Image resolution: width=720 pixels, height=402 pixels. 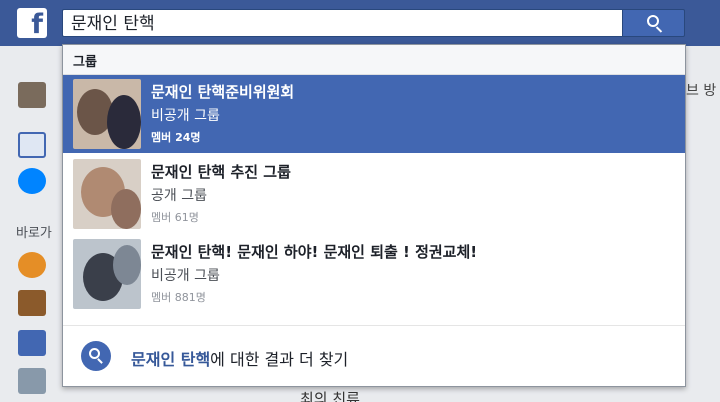 What do you see at coordinates (176, 137) in the screenshot?
I see `member-count: 멤버 24명` at bounding box center [176, 137].